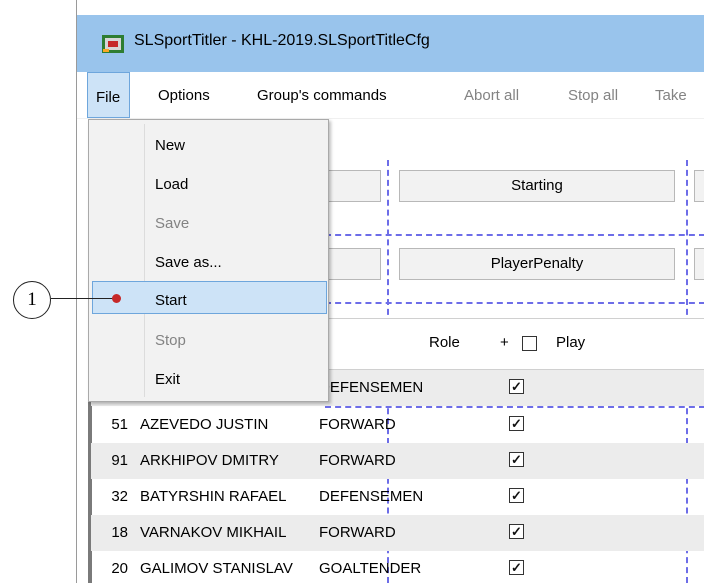 The height and width of the screenshot is (583, 704). What do you see at coordinates (397, 461) in the screenshot?
I see `table-row: 91 ARKHIPOV DMITRY FORWARD ✓` at bounding box center [397, 461].